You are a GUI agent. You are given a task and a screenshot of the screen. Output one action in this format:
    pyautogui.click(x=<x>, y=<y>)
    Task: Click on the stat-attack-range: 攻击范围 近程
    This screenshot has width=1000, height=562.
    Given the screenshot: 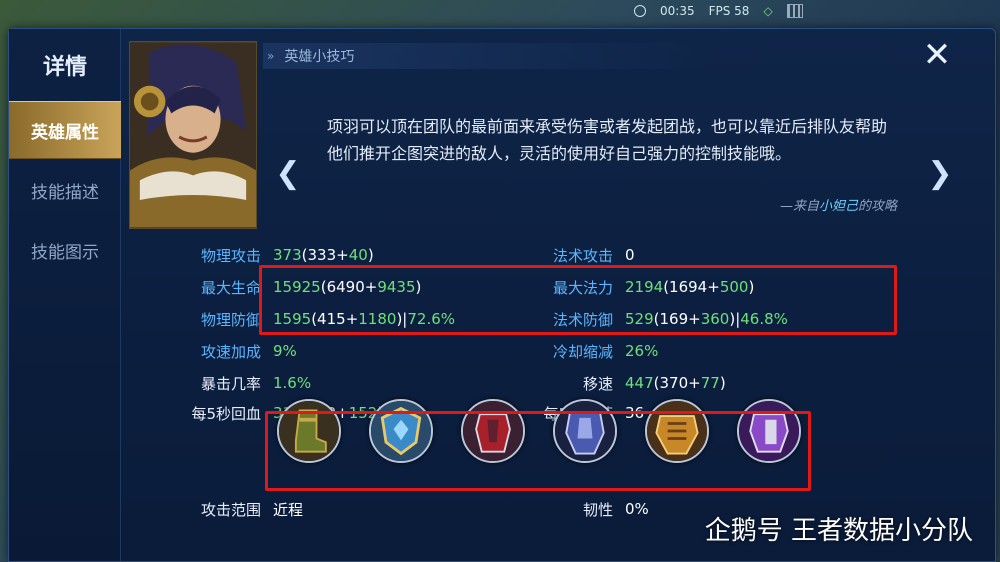 What is the action you would take?
    pyautogui.click(x=243, y=509)
    